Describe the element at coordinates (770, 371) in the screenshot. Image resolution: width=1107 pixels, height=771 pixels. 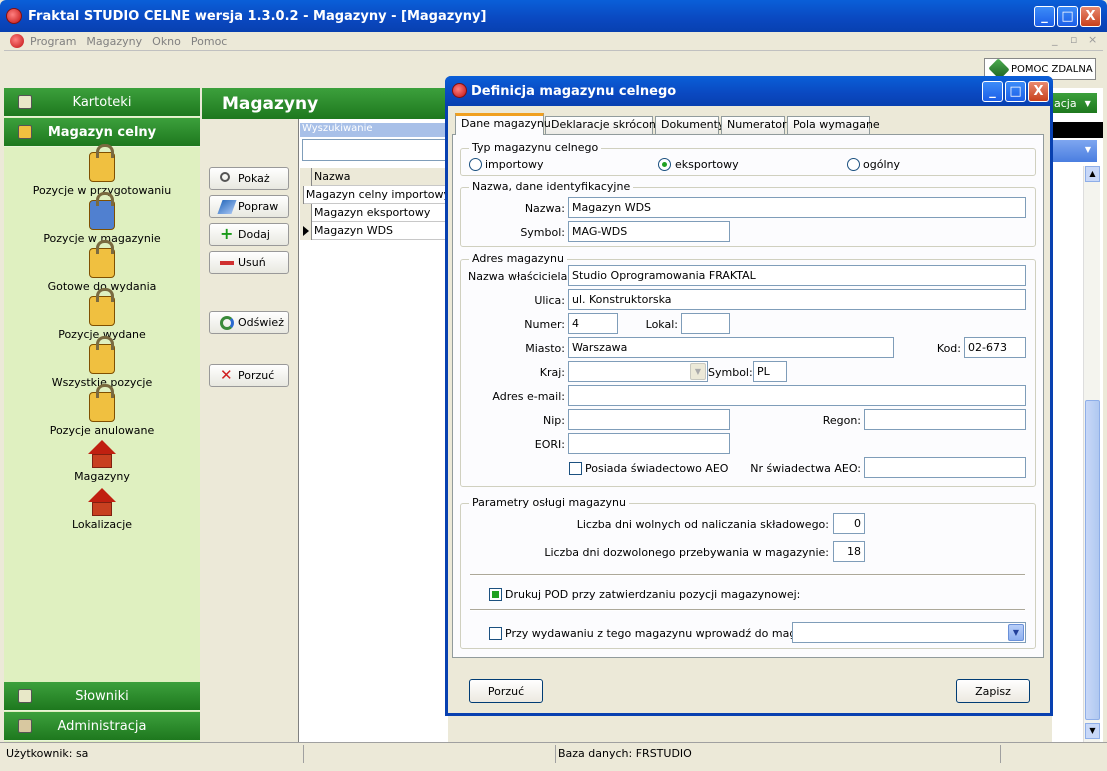
I see `country-symbol-field: PL` at that location.